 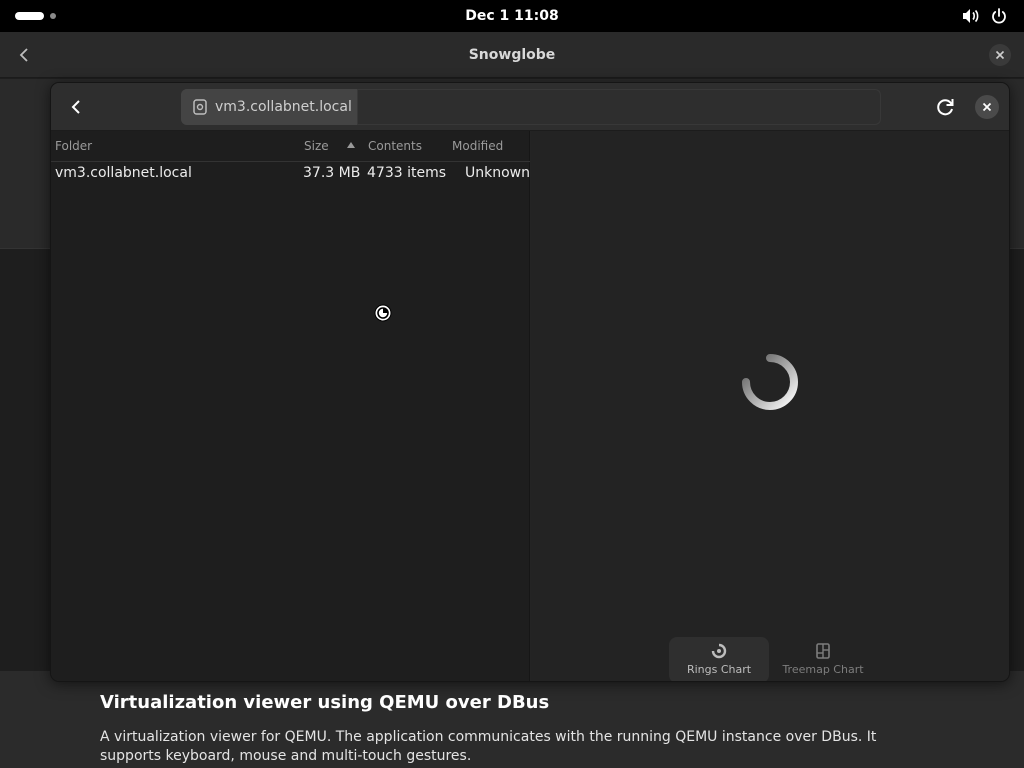 What do you see at coordinates (823, 669) in the screenshot?
I see `treemap-chart-label: Treemap Chart` at bounding box center [823, 669].